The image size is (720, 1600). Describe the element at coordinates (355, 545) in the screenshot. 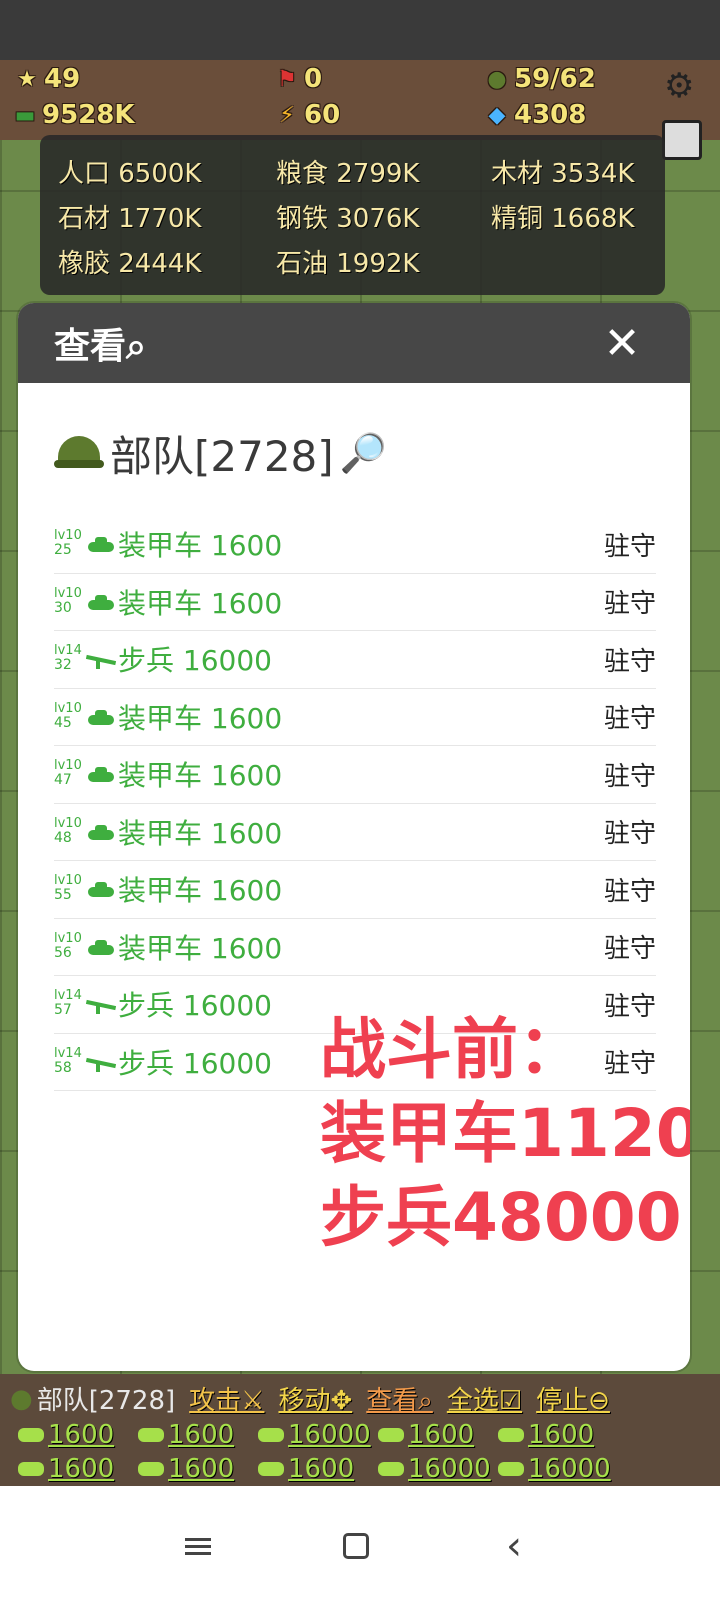

I see `troop-row: lv10 25 装甲车 1600 驻守` at that location.